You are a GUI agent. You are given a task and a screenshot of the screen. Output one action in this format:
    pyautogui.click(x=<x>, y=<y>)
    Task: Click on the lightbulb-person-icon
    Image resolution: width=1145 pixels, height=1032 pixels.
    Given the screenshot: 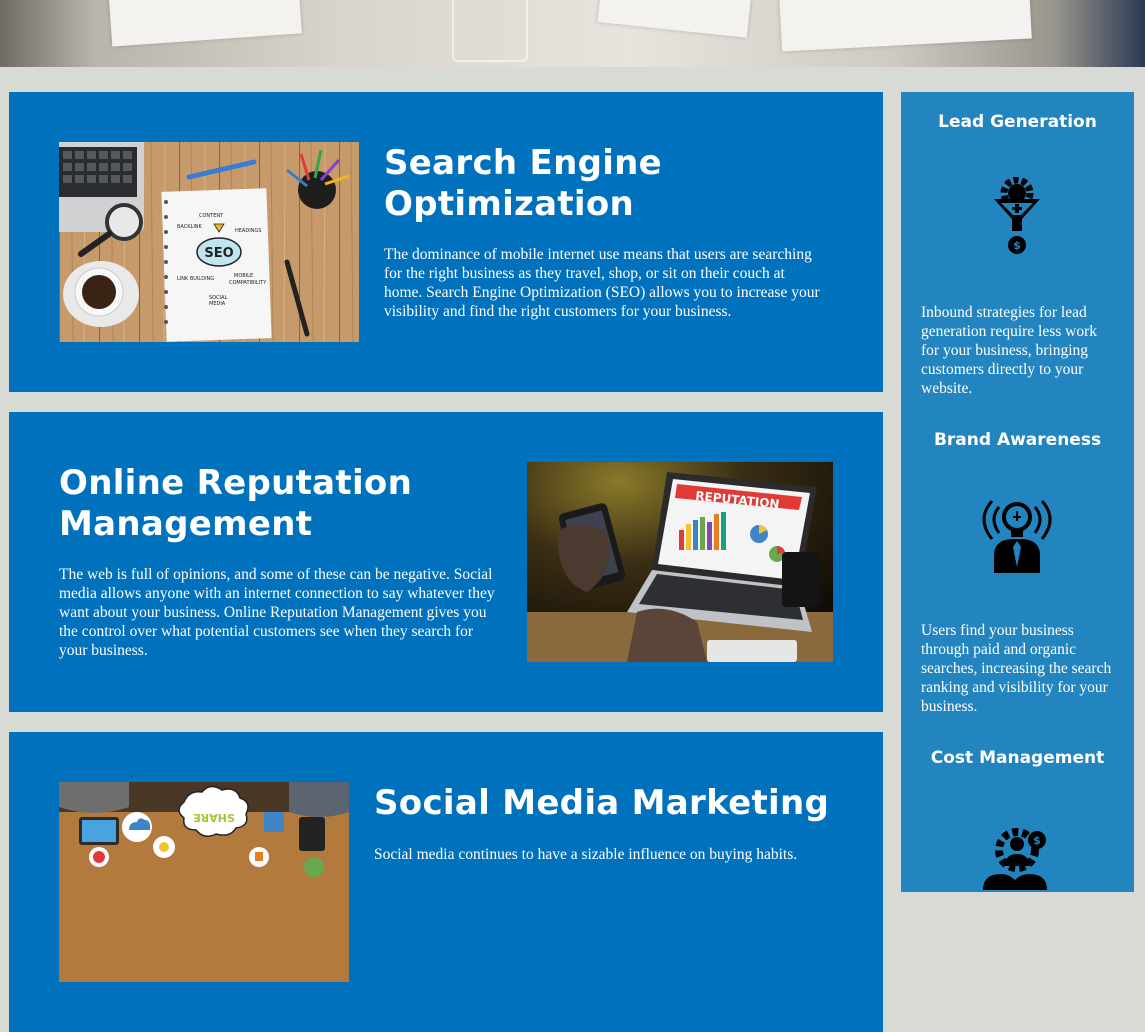 What is the action you would take?
    pyautogui.click(x=1017, y=535)
    